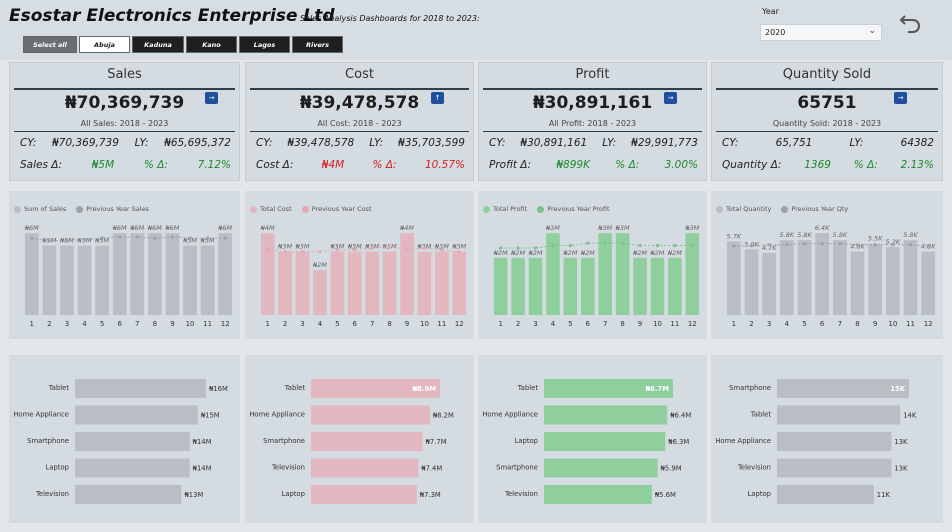 Image resolution: width=952 pixels, height=532 pixels. I want to click on data-label: ₦3M, so click(552, 228).